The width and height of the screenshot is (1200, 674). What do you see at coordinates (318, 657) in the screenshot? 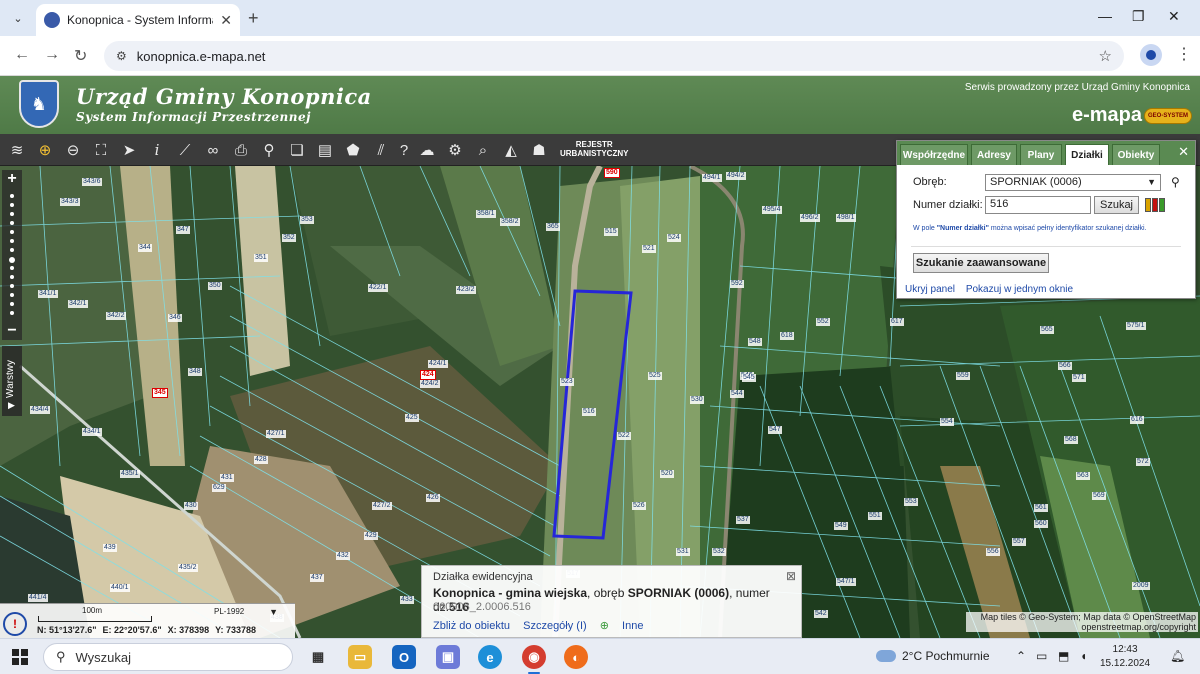
I see `task-view-icon: ▦` at bounding box center [318, 657].